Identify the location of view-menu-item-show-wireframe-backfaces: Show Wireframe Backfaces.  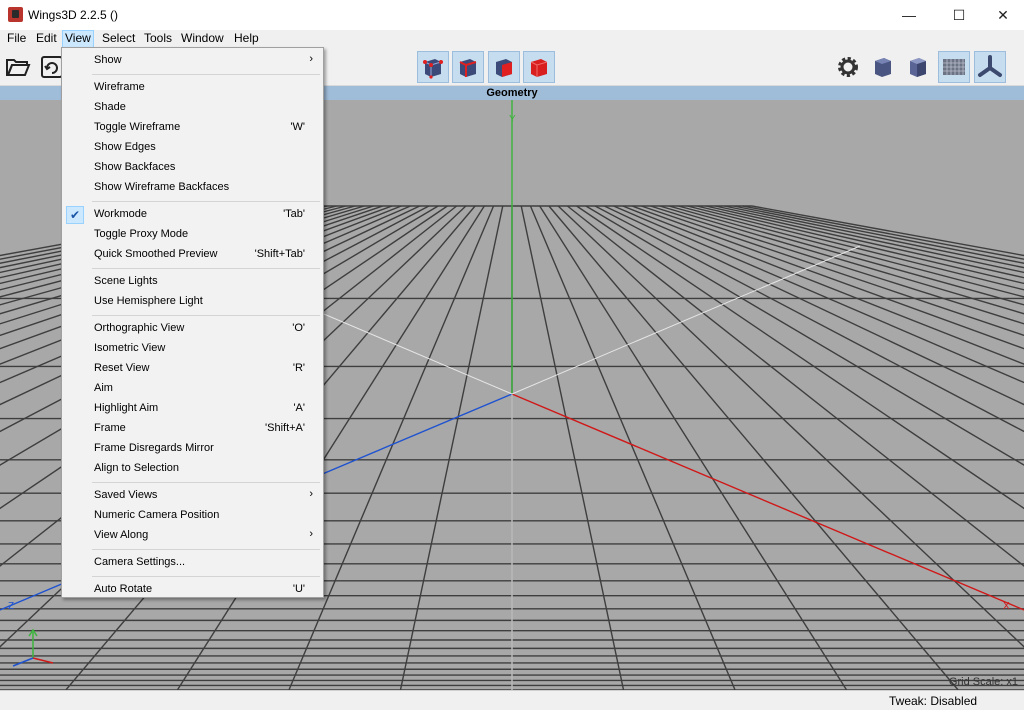
(192, 188).